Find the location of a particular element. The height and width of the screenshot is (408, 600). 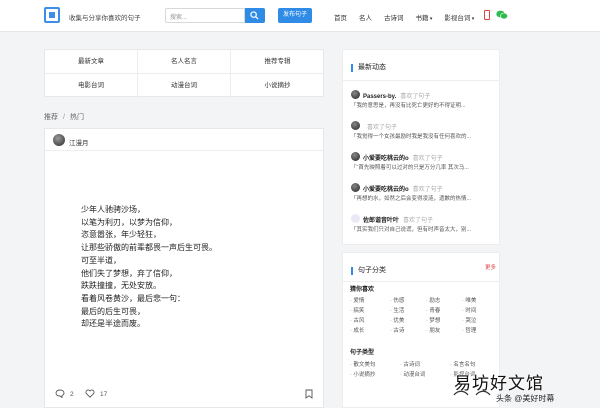

poem-line: 却还是半途而废。 is located at coordinates (113, 324).